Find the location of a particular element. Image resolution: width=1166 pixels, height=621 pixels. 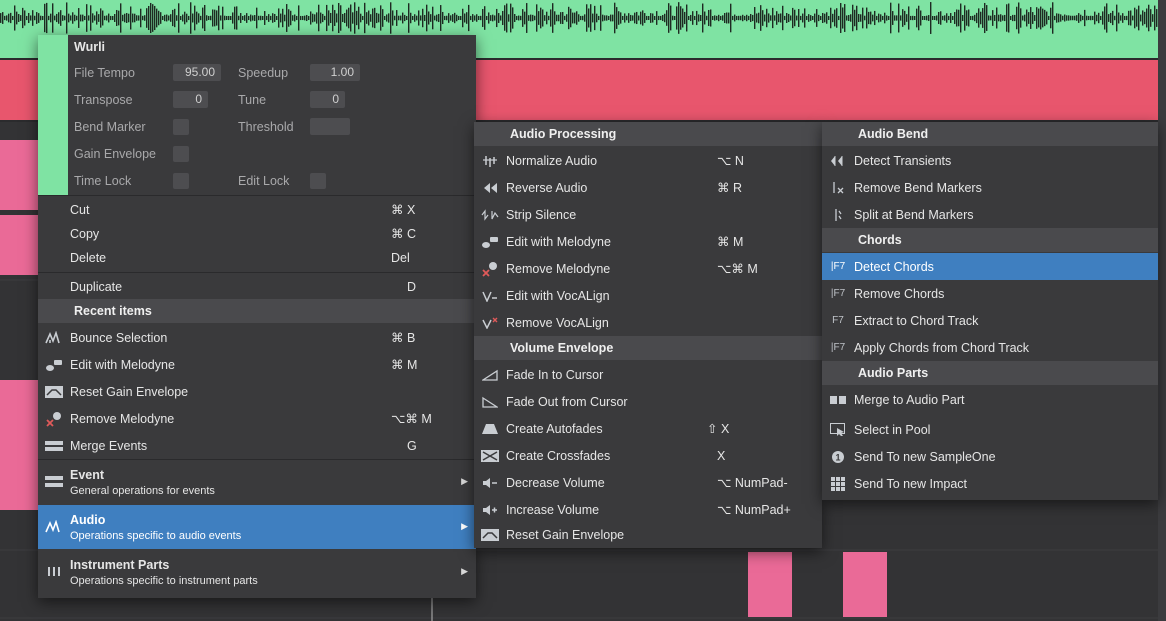

menu-item-fade-in: Fade In to Cursor is located at coordinates (648, 374).